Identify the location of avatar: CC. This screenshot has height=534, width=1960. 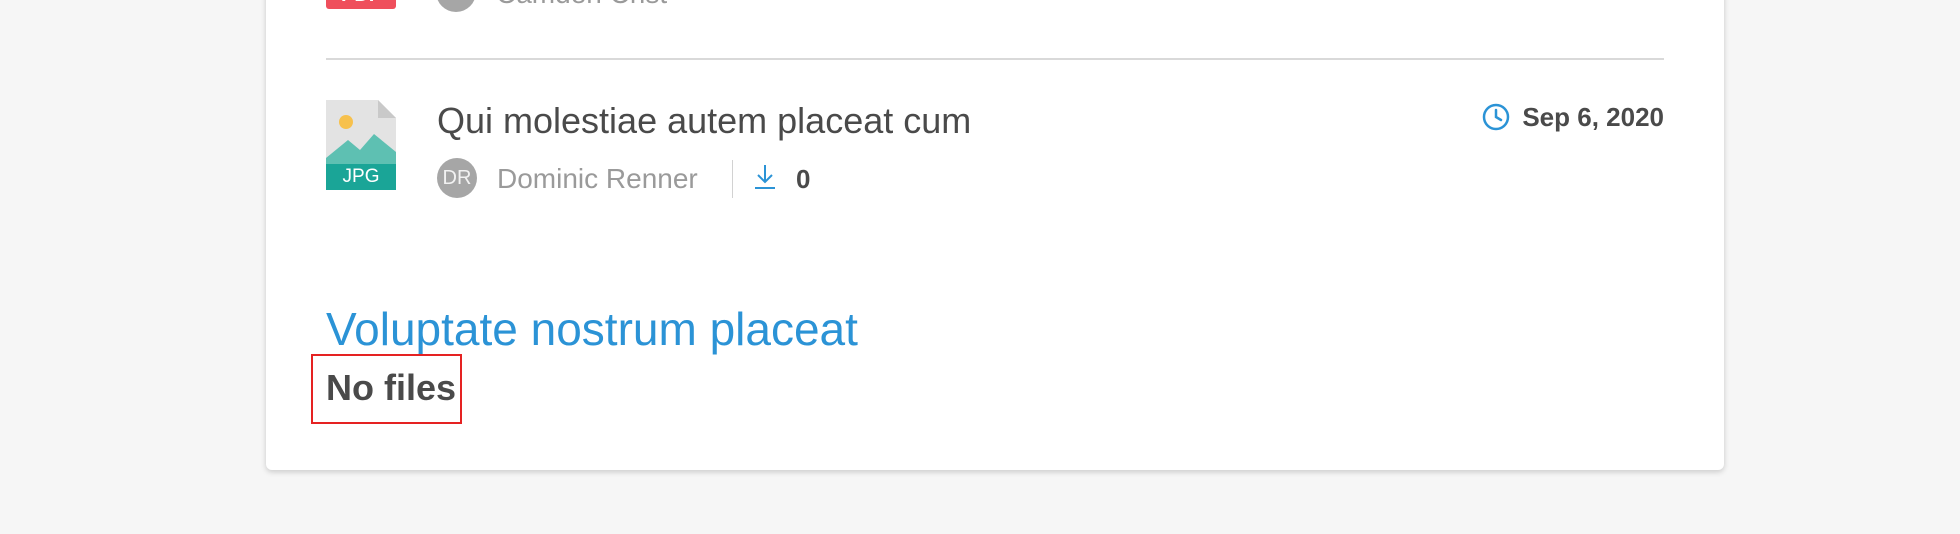
(456, 6).